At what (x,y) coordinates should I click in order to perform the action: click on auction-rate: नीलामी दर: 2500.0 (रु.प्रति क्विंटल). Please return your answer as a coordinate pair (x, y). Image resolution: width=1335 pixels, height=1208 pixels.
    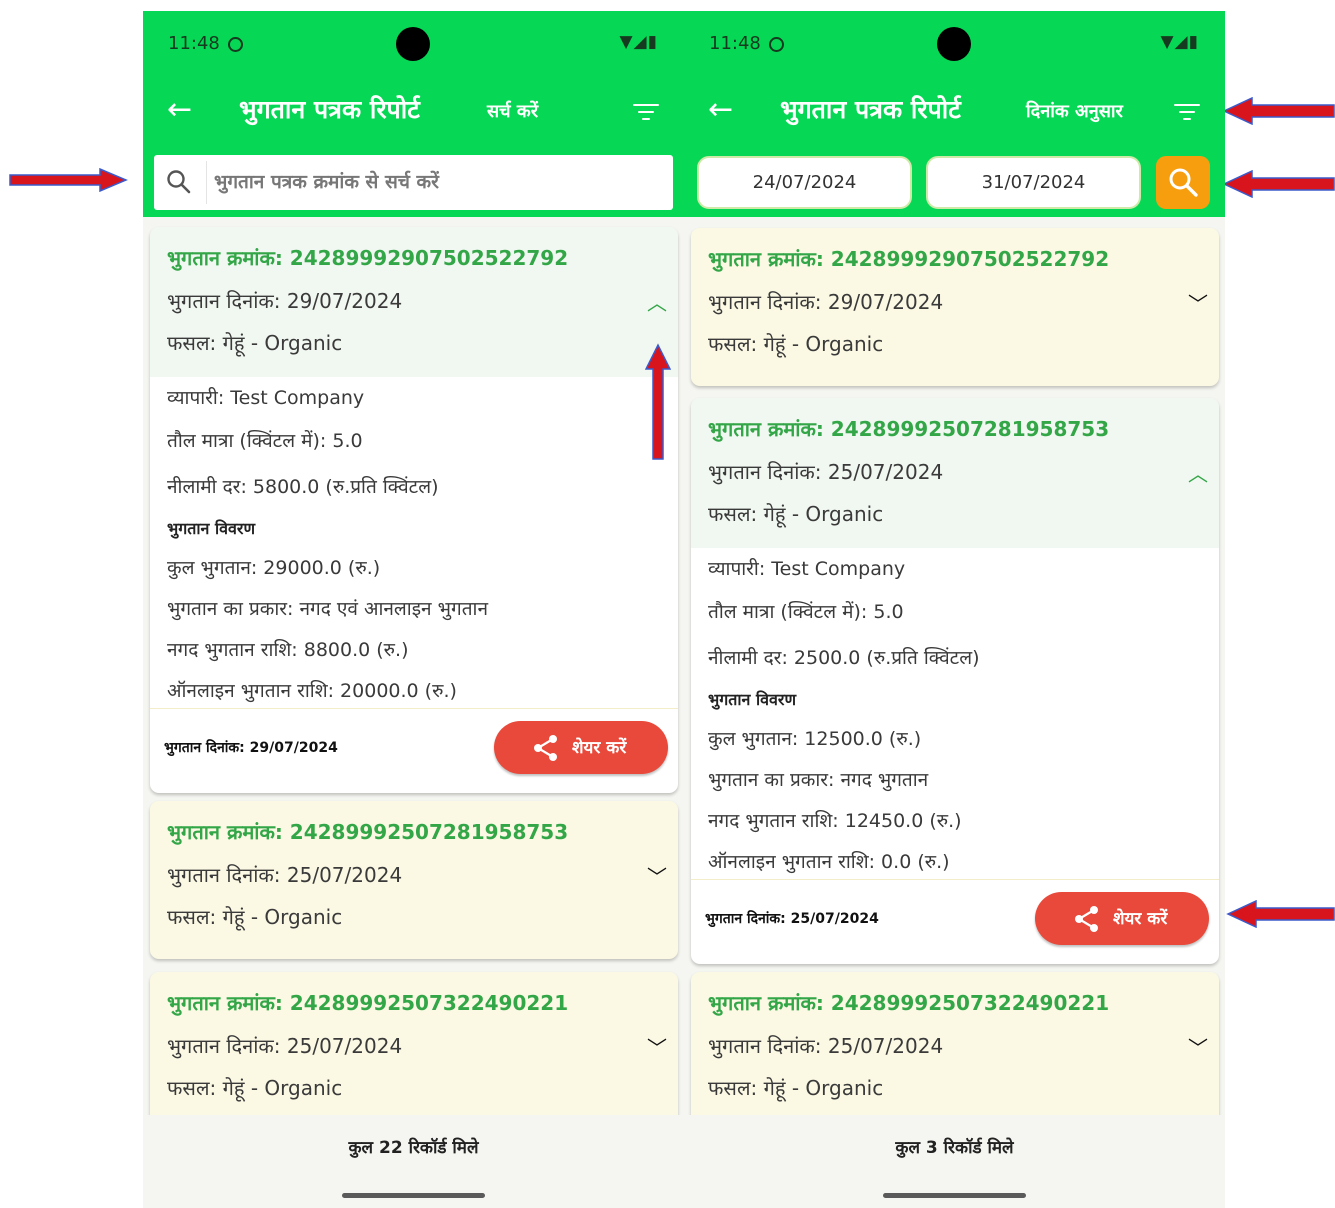
    Looking at the image, I should click on (844, 658).